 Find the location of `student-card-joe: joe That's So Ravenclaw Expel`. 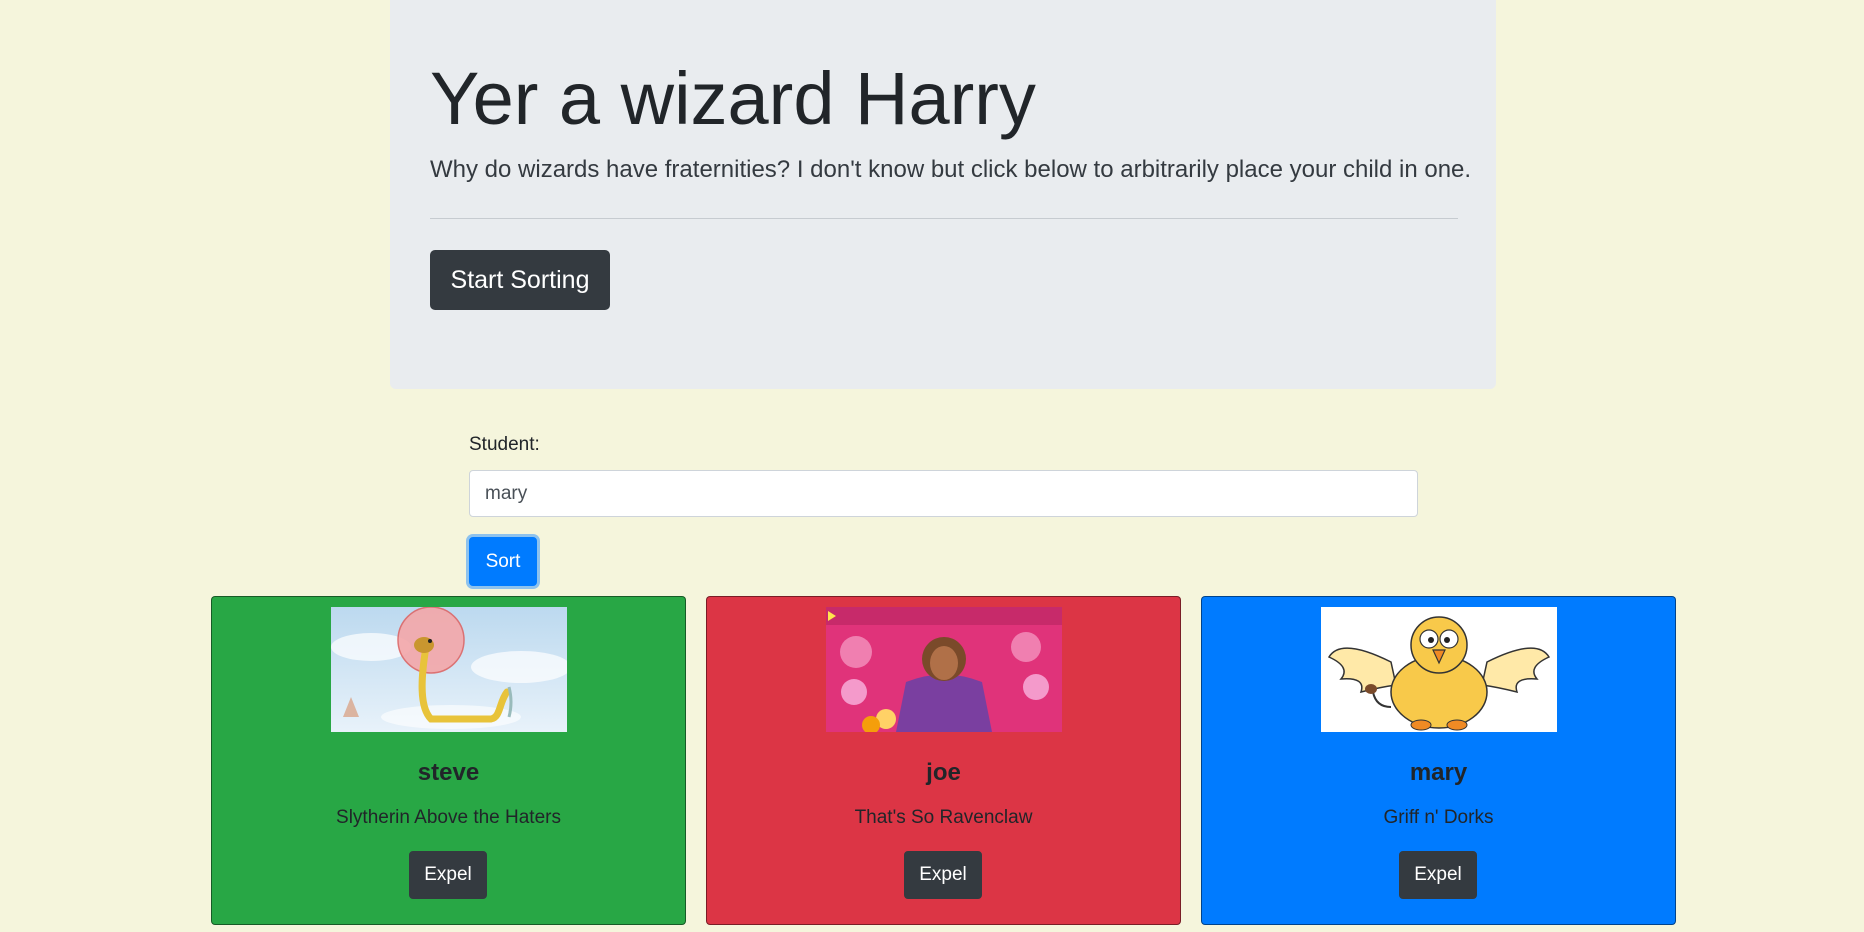

student-card-joe: joe That's So Ravenclaw Expel is located at coordinates (943, 760).